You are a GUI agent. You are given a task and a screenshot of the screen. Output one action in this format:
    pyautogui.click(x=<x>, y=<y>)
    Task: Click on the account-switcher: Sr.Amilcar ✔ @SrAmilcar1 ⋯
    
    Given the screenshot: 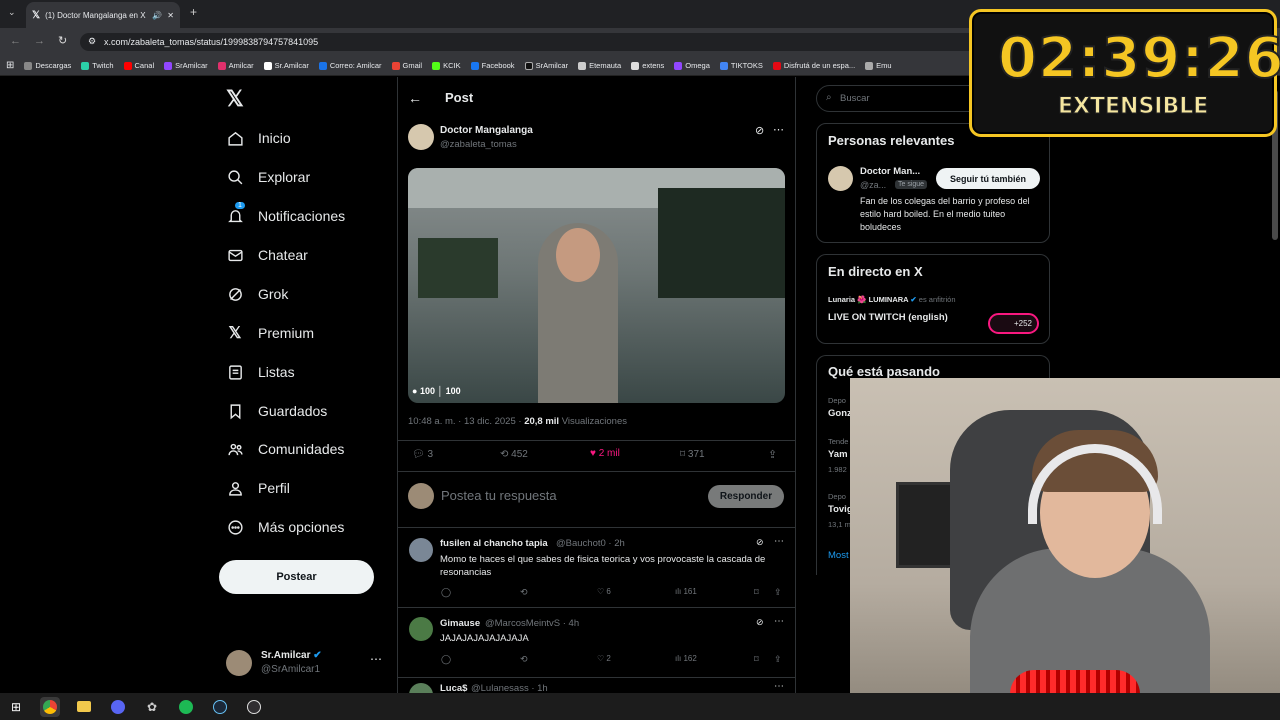 What is the action you would take?
    pyautogui.click(x=306, y=664)
    